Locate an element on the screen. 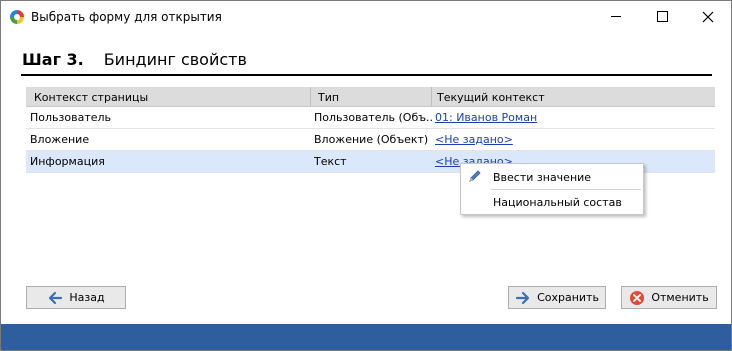 The height and width of the screenshot is (351, 732). pencil-icon is located at coordinates (475, 176).